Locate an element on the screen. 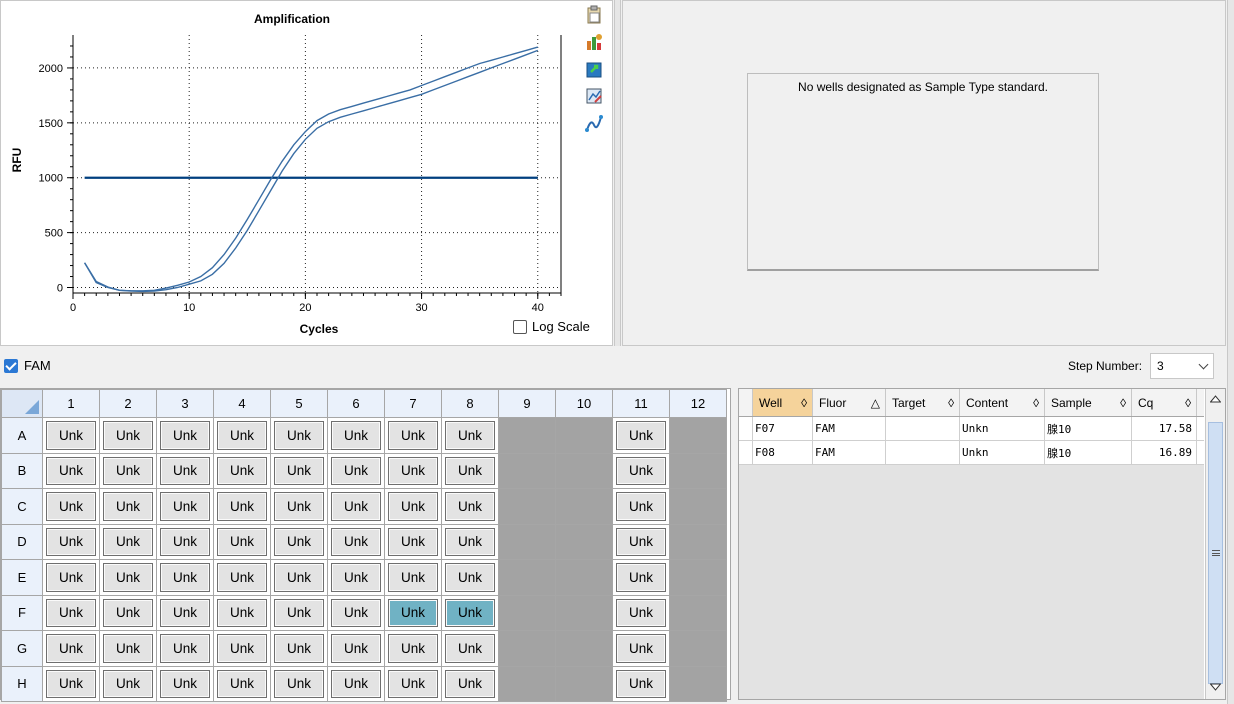  plate-column-header: 6 is located at coordinates (356, 403).